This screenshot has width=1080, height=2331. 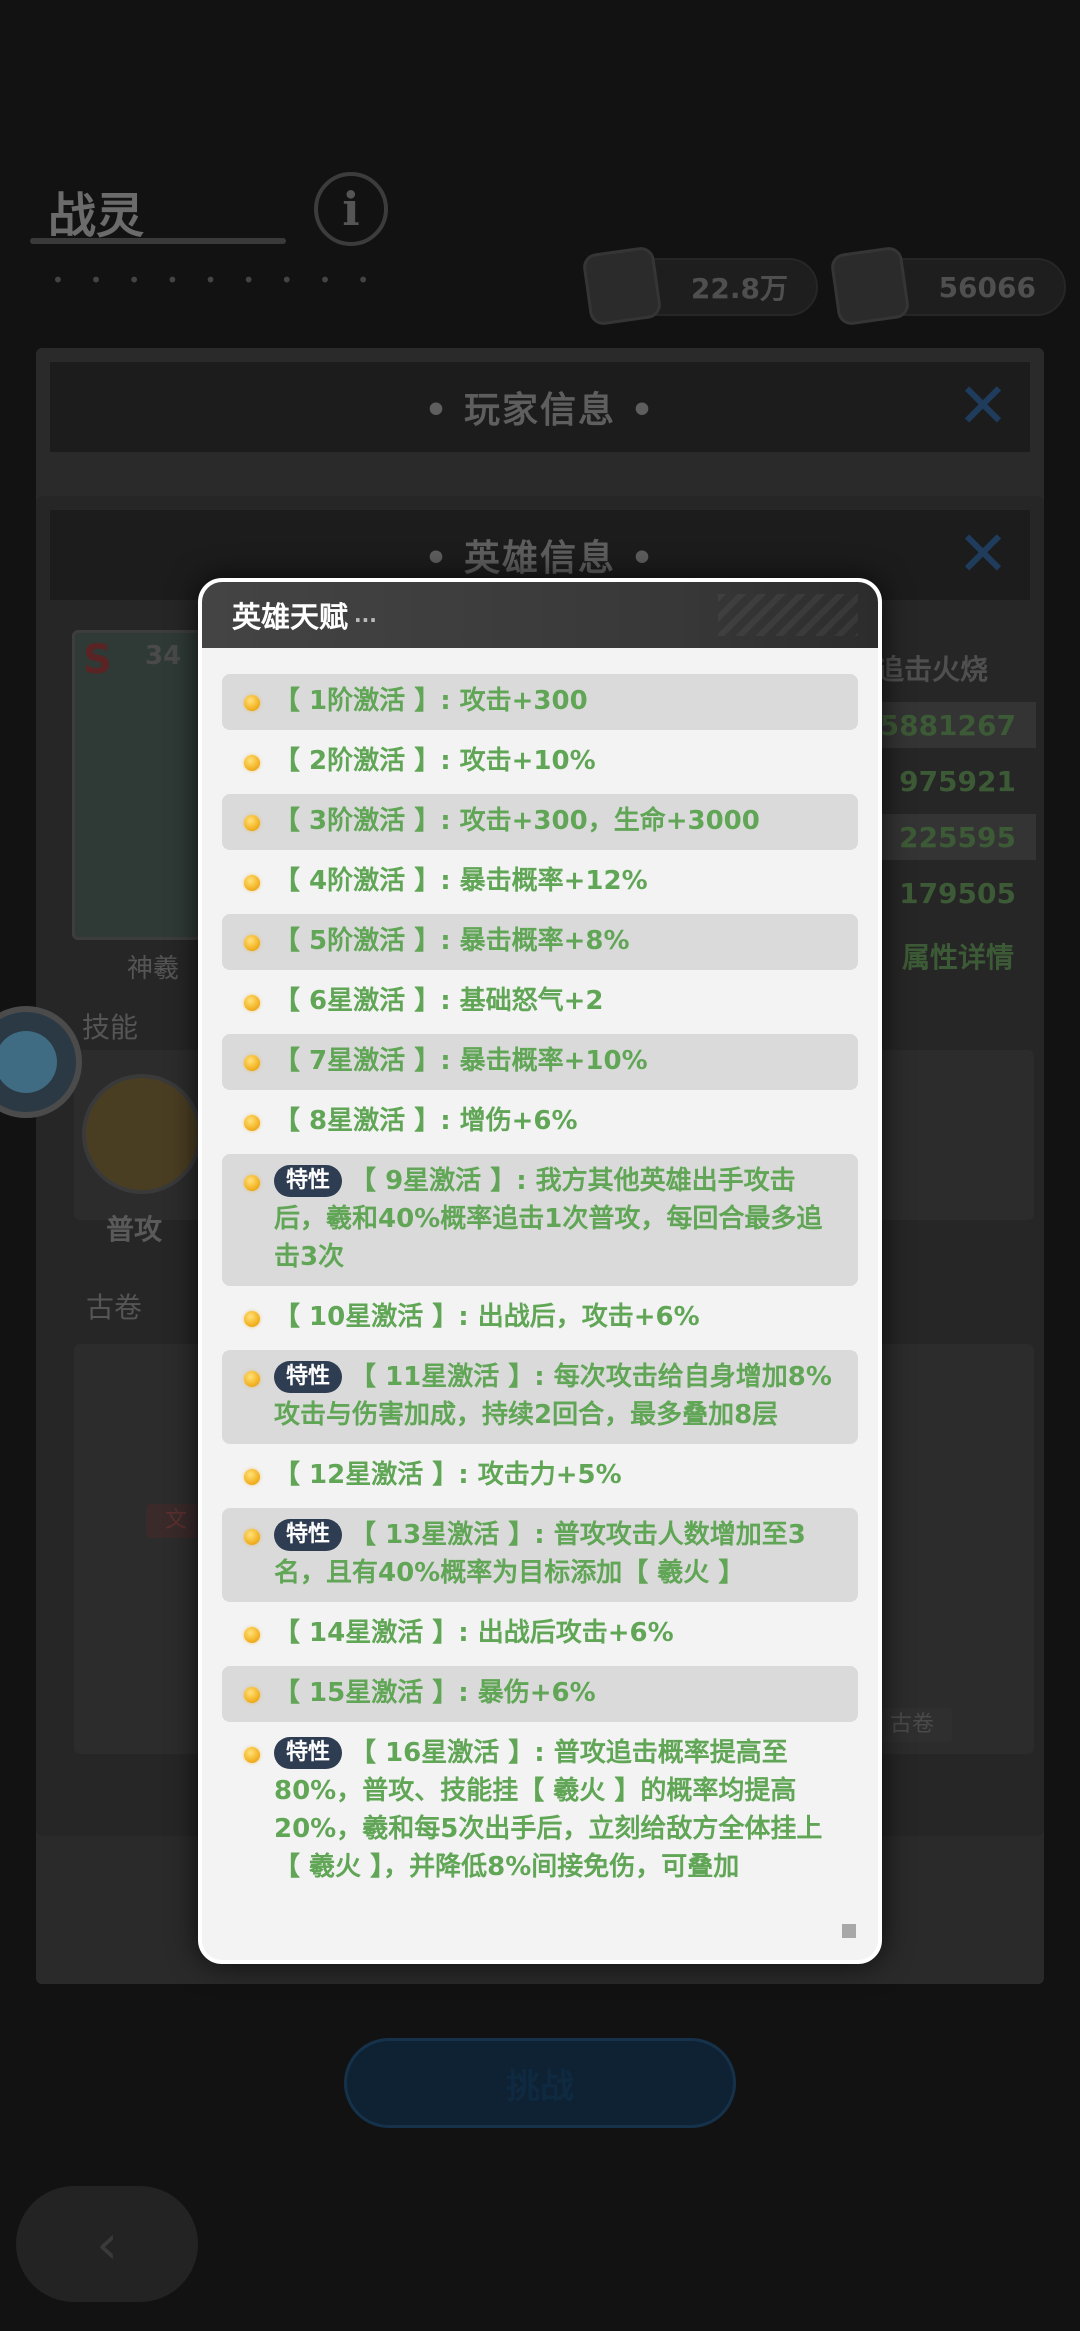 I want to click on talent-item: 【 5阶激活 】: 暴击概率+8%, so click(x=540, y=942).